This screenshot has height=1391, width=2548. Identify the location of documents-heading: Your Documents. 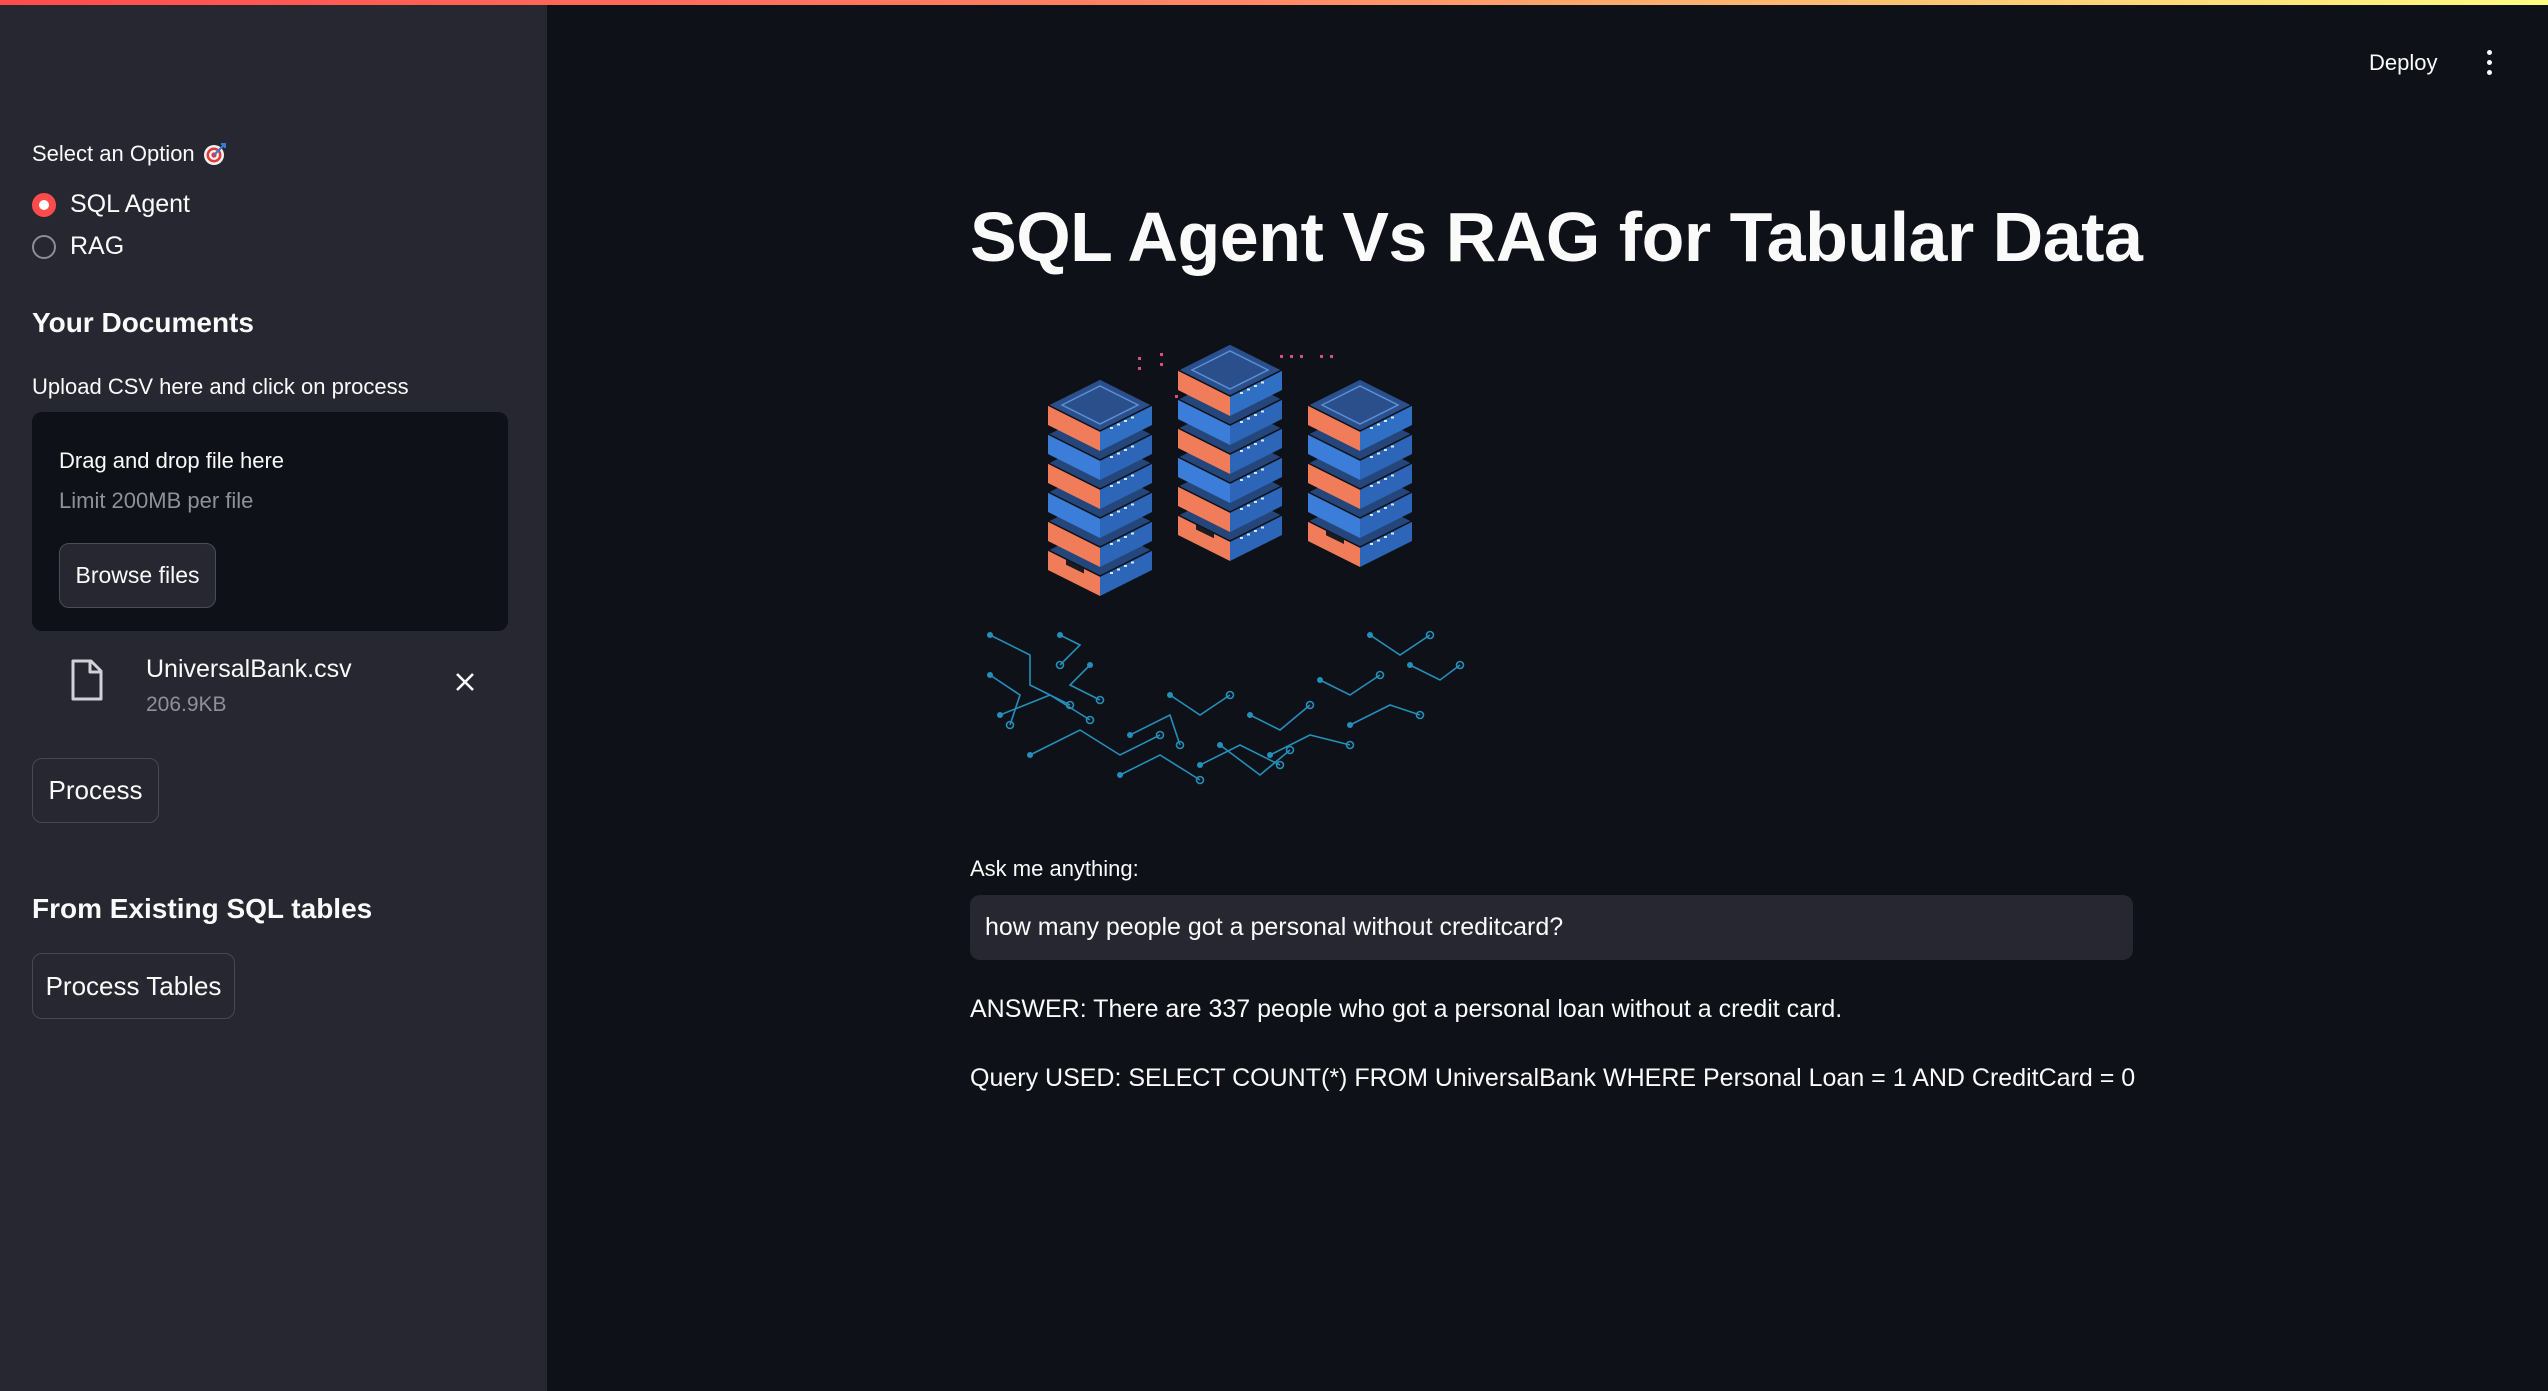
(143, 322).